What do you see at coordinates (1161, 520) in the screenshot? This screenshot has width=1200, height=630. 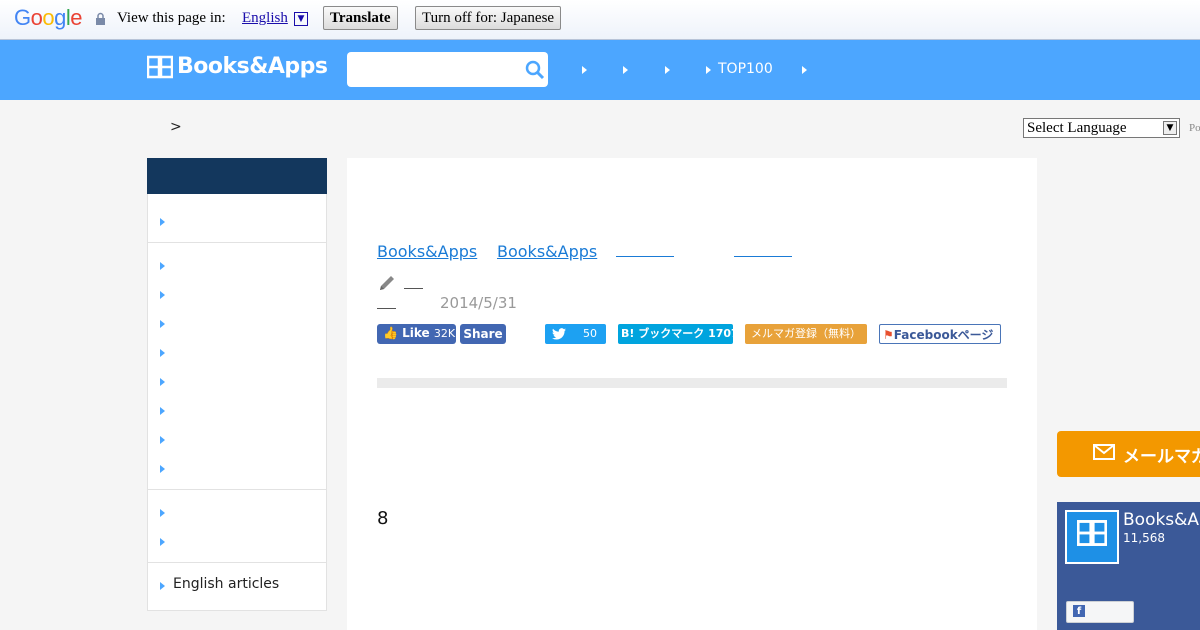 I see `facebook-page-name: Books&A` at bounding box center [1161, 520].